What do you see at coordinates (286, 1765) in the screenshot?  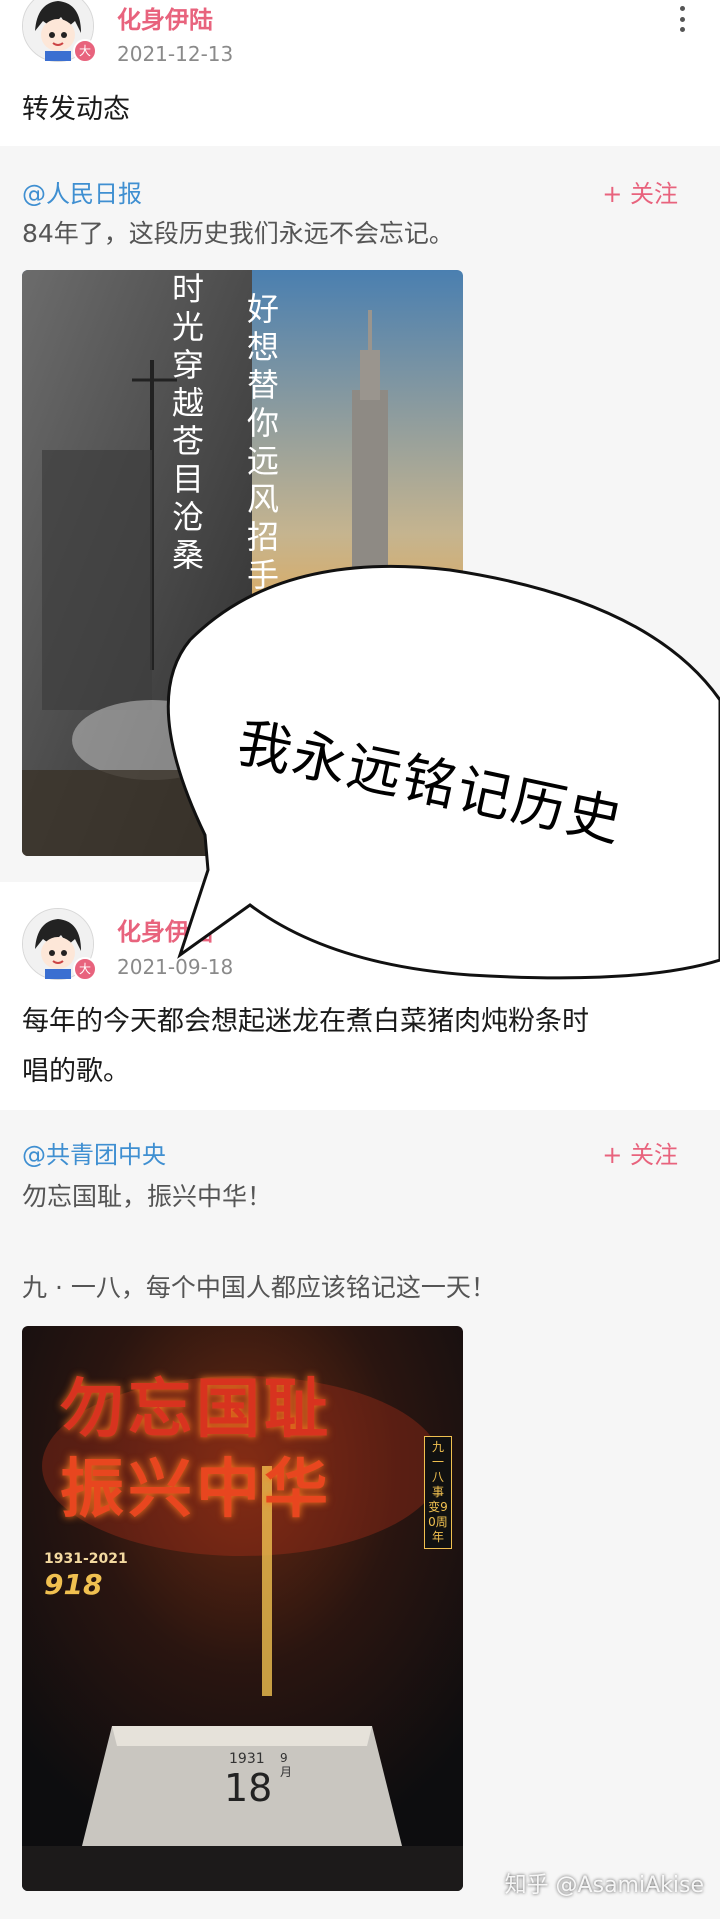 I see `calendar-month: 9月` at bounding box center [286, 1765].